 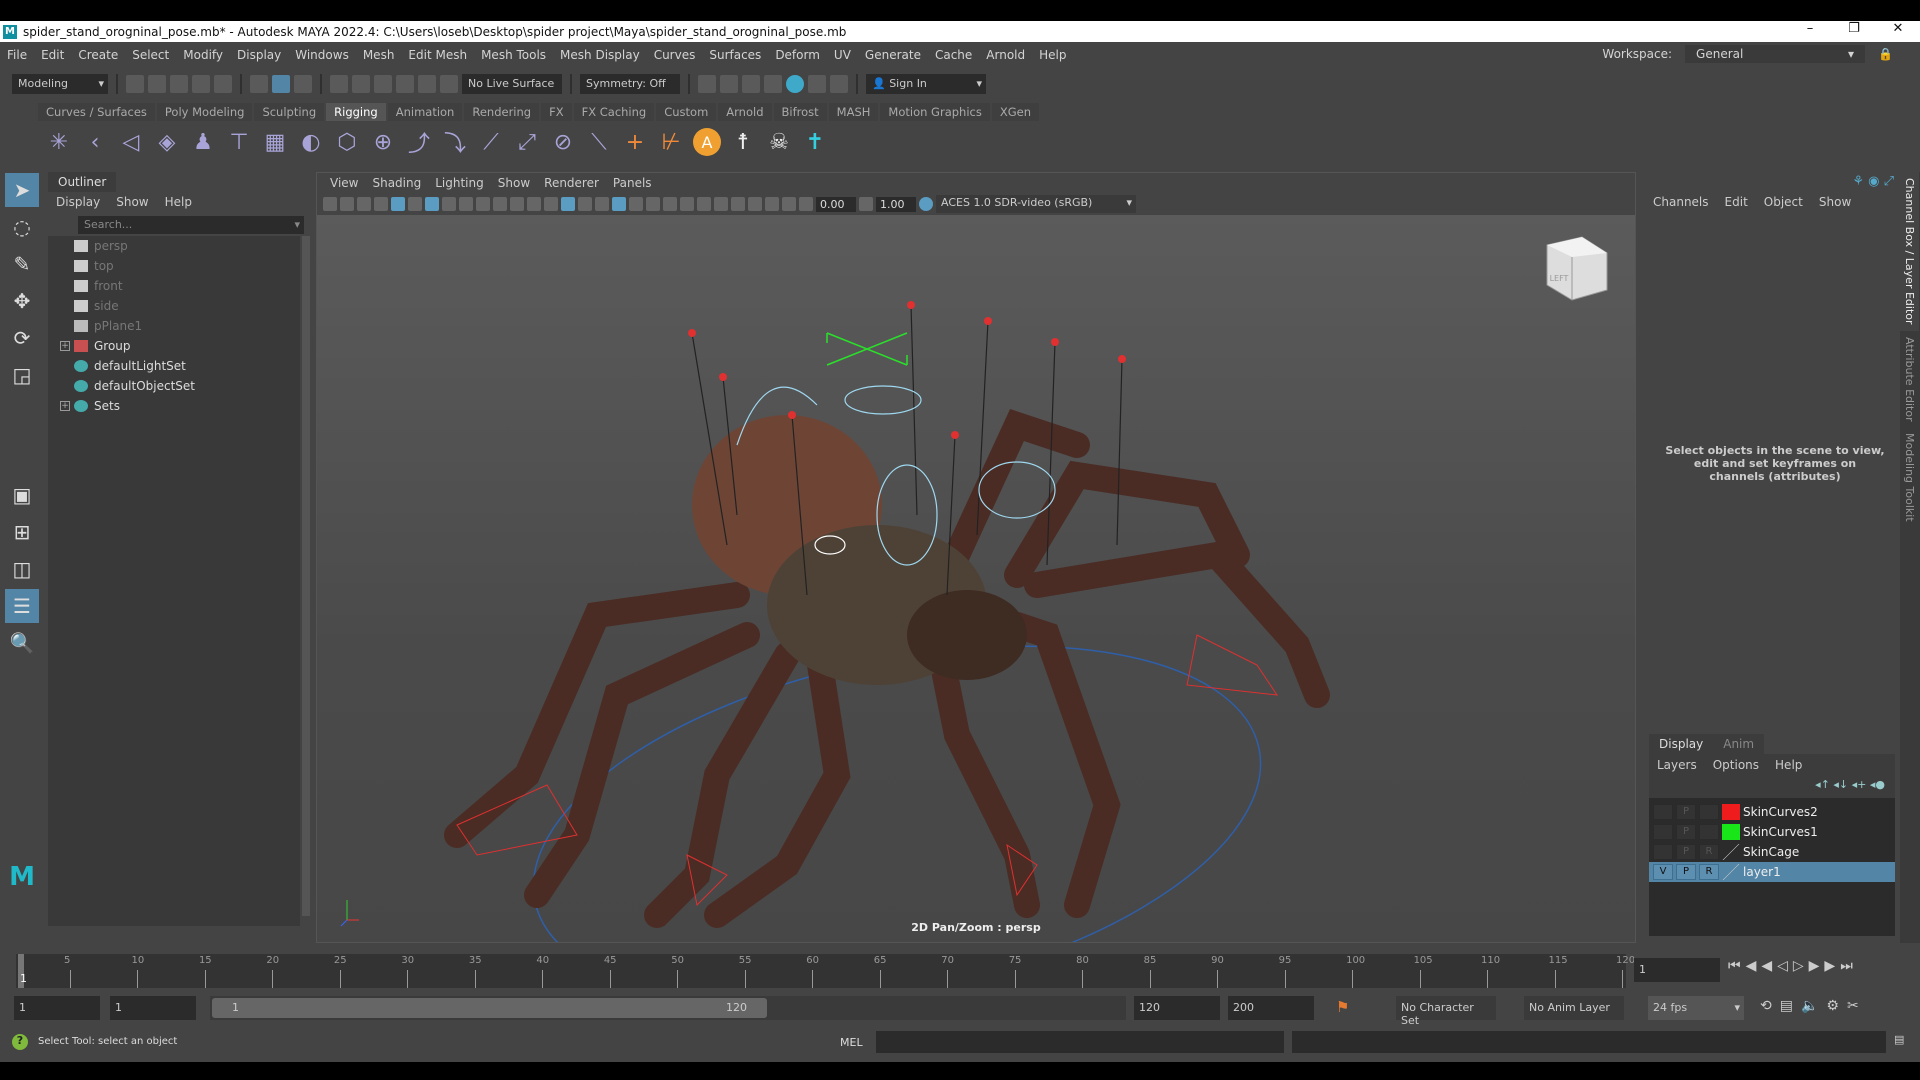 What do you see at coordinates (935, 112) in the screenshot?
I see `shelf-tab-motion-graphics: Motion Graphics` at bounding box center [935, 112].